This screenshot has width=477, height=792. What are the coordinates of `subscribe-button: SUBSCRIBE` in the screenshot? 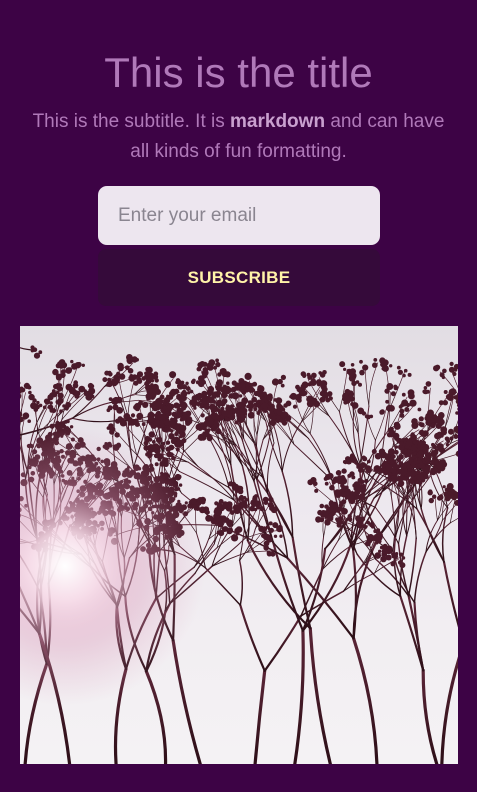 It's located at (239, 277).